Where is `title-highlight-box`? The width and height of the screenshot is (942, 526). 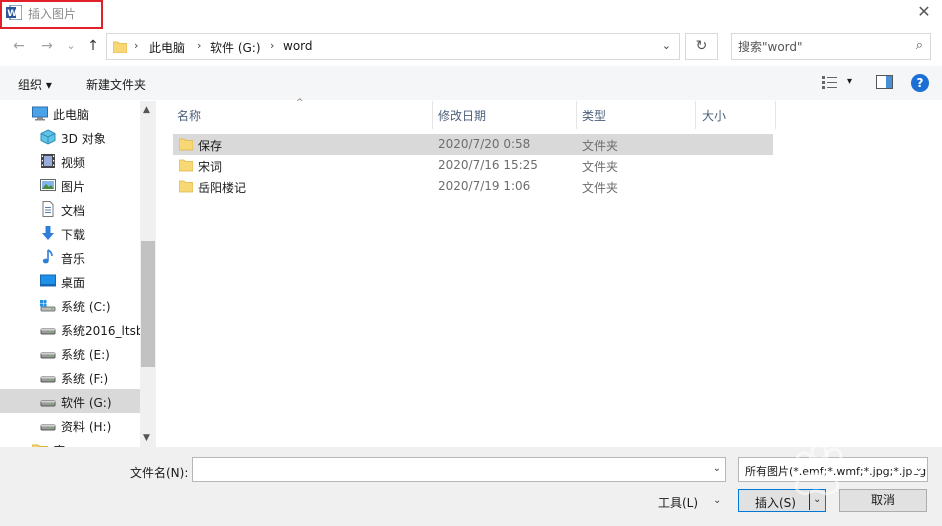
title-highlight-box is located at coordinates (51, 14).